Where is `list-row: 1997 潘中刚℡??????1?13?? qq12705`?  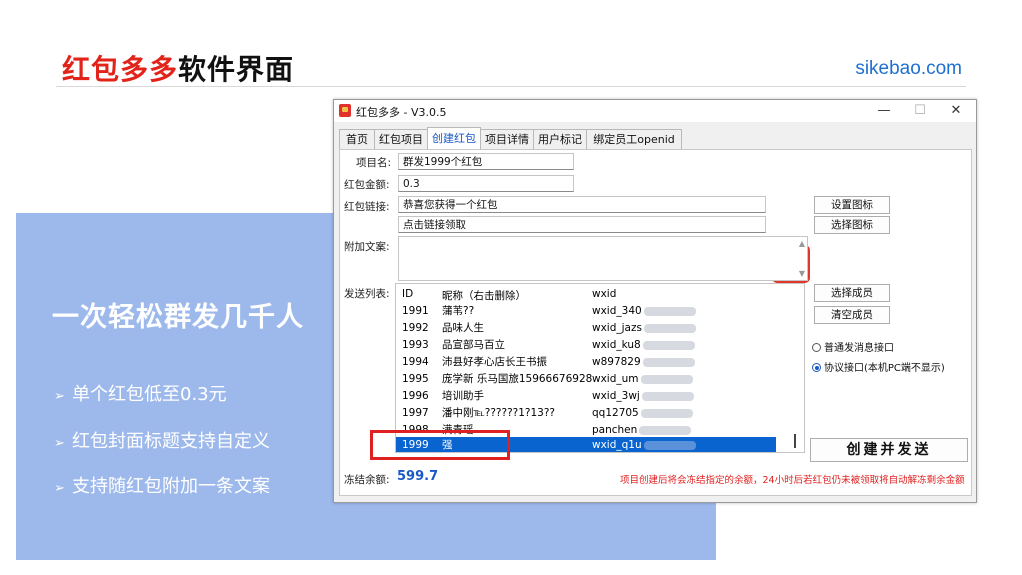 list-row: 1997 潘中刚℡??????1?13?? qq12705 is located at coordinates (586, 413).